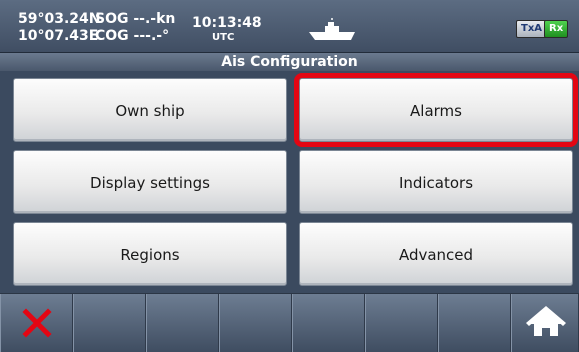 Image resolution: width=579 pixels, height=352 pixels. Describe the element at coordinates (436, 110) in the screenshot. I see `alarms-button: Alarms` at that location.